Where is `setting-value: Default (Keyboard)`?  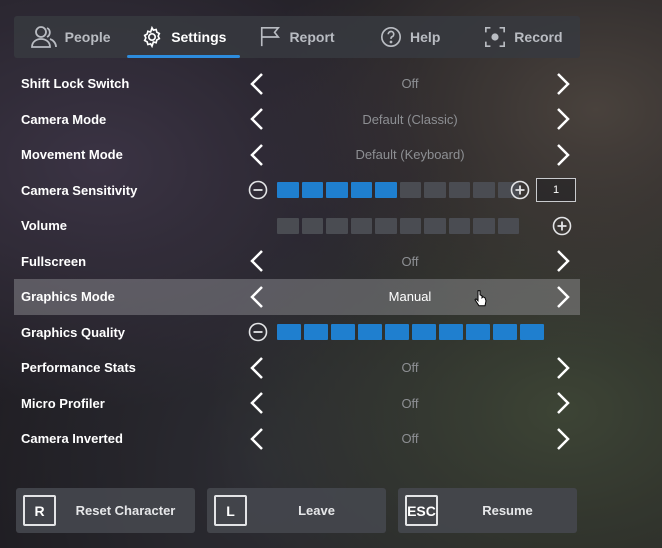
setting-value: Default (Keyboard) is located at coordinates (410, 155).